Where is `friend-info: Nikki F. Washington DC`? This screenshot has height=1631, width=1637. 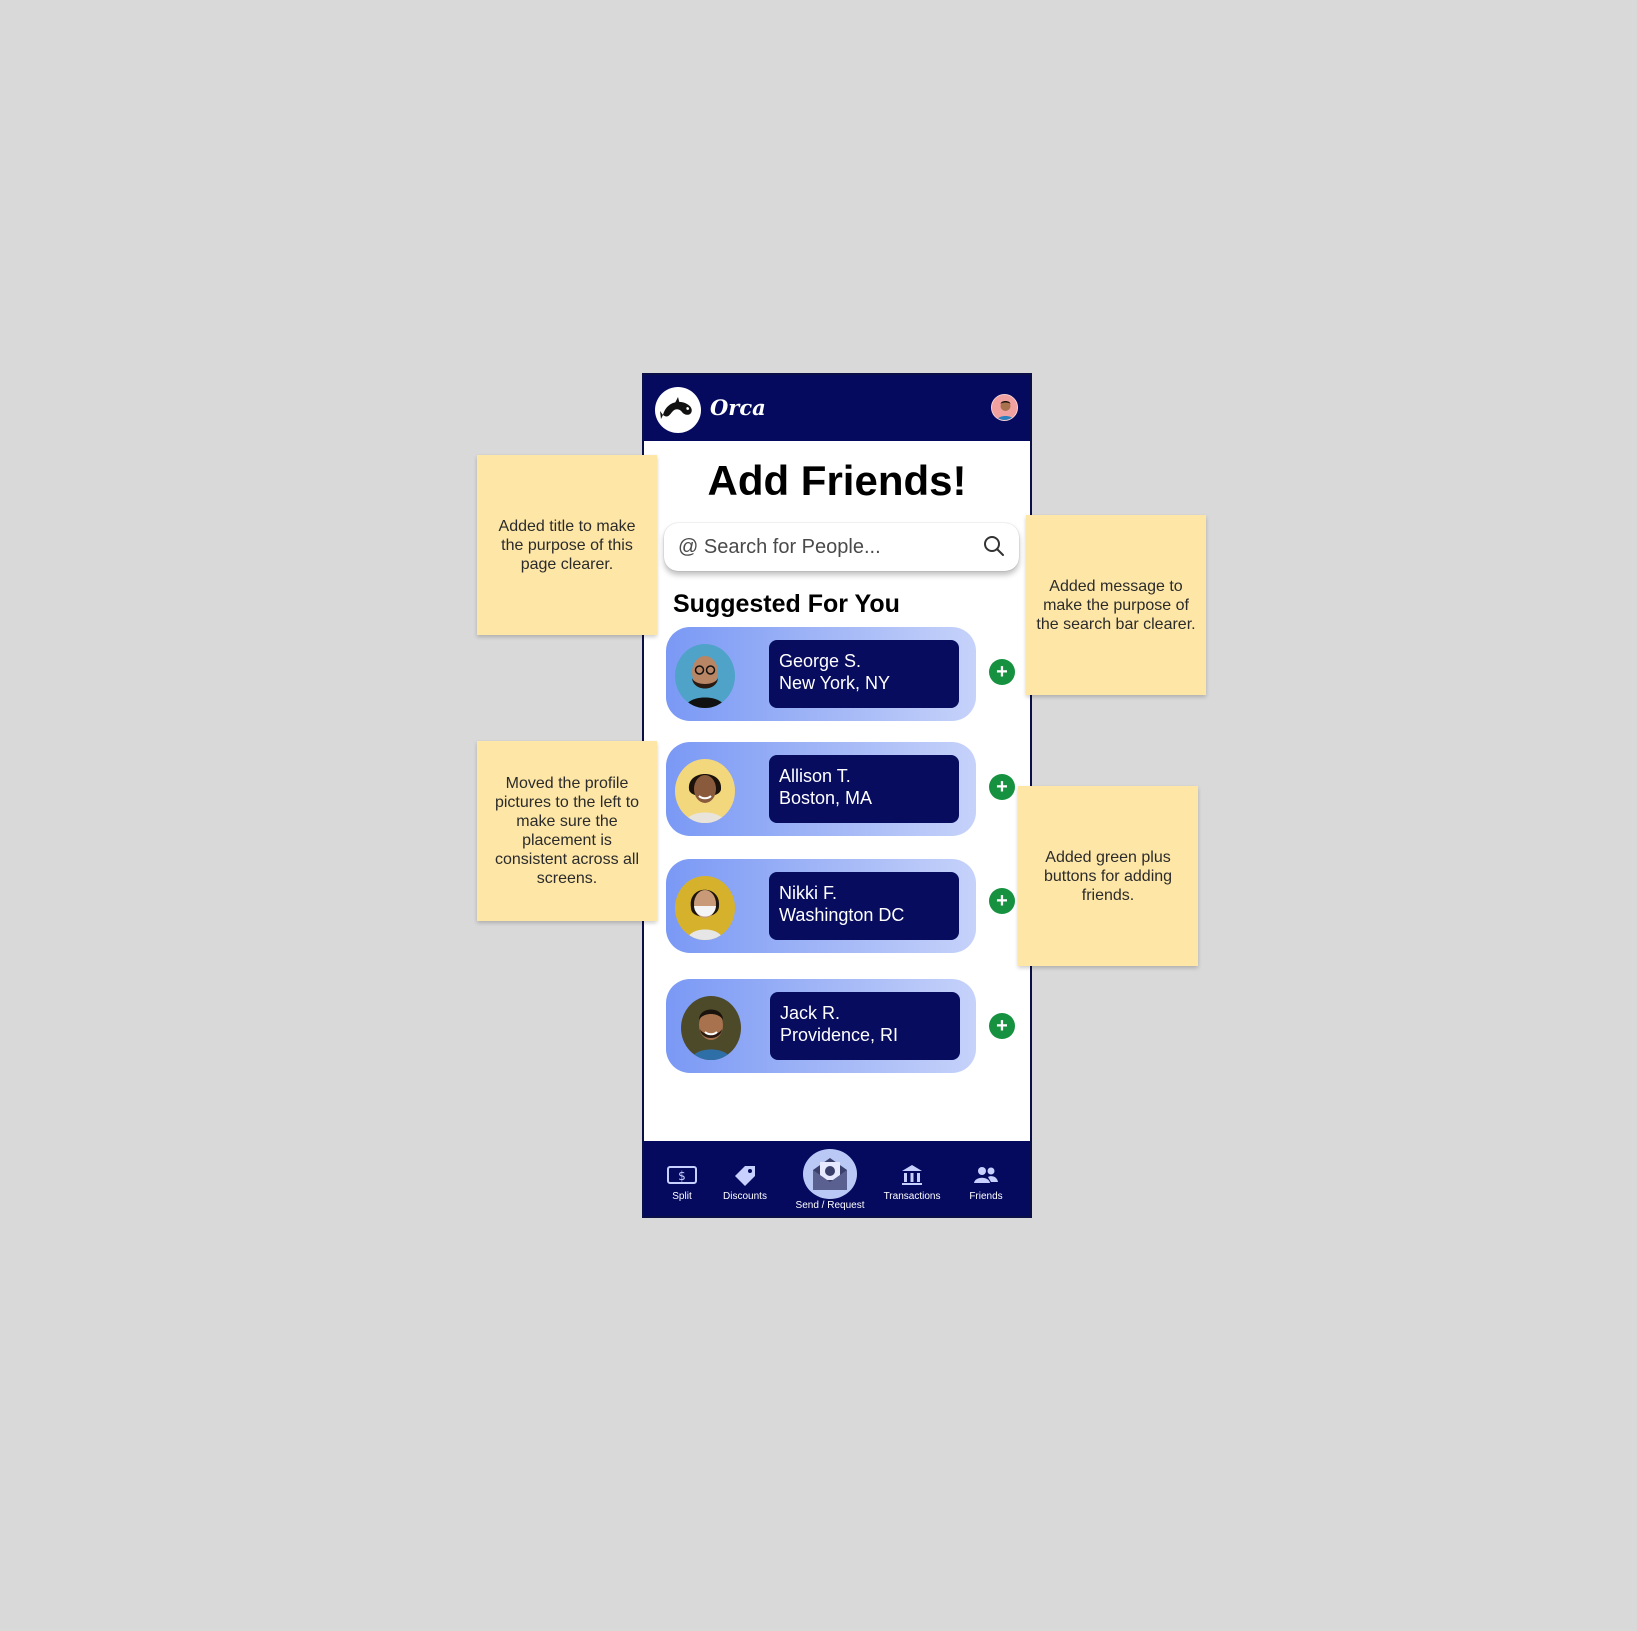 friend-info: Nikki F. Washington DC is located at coordinates (864, 906).